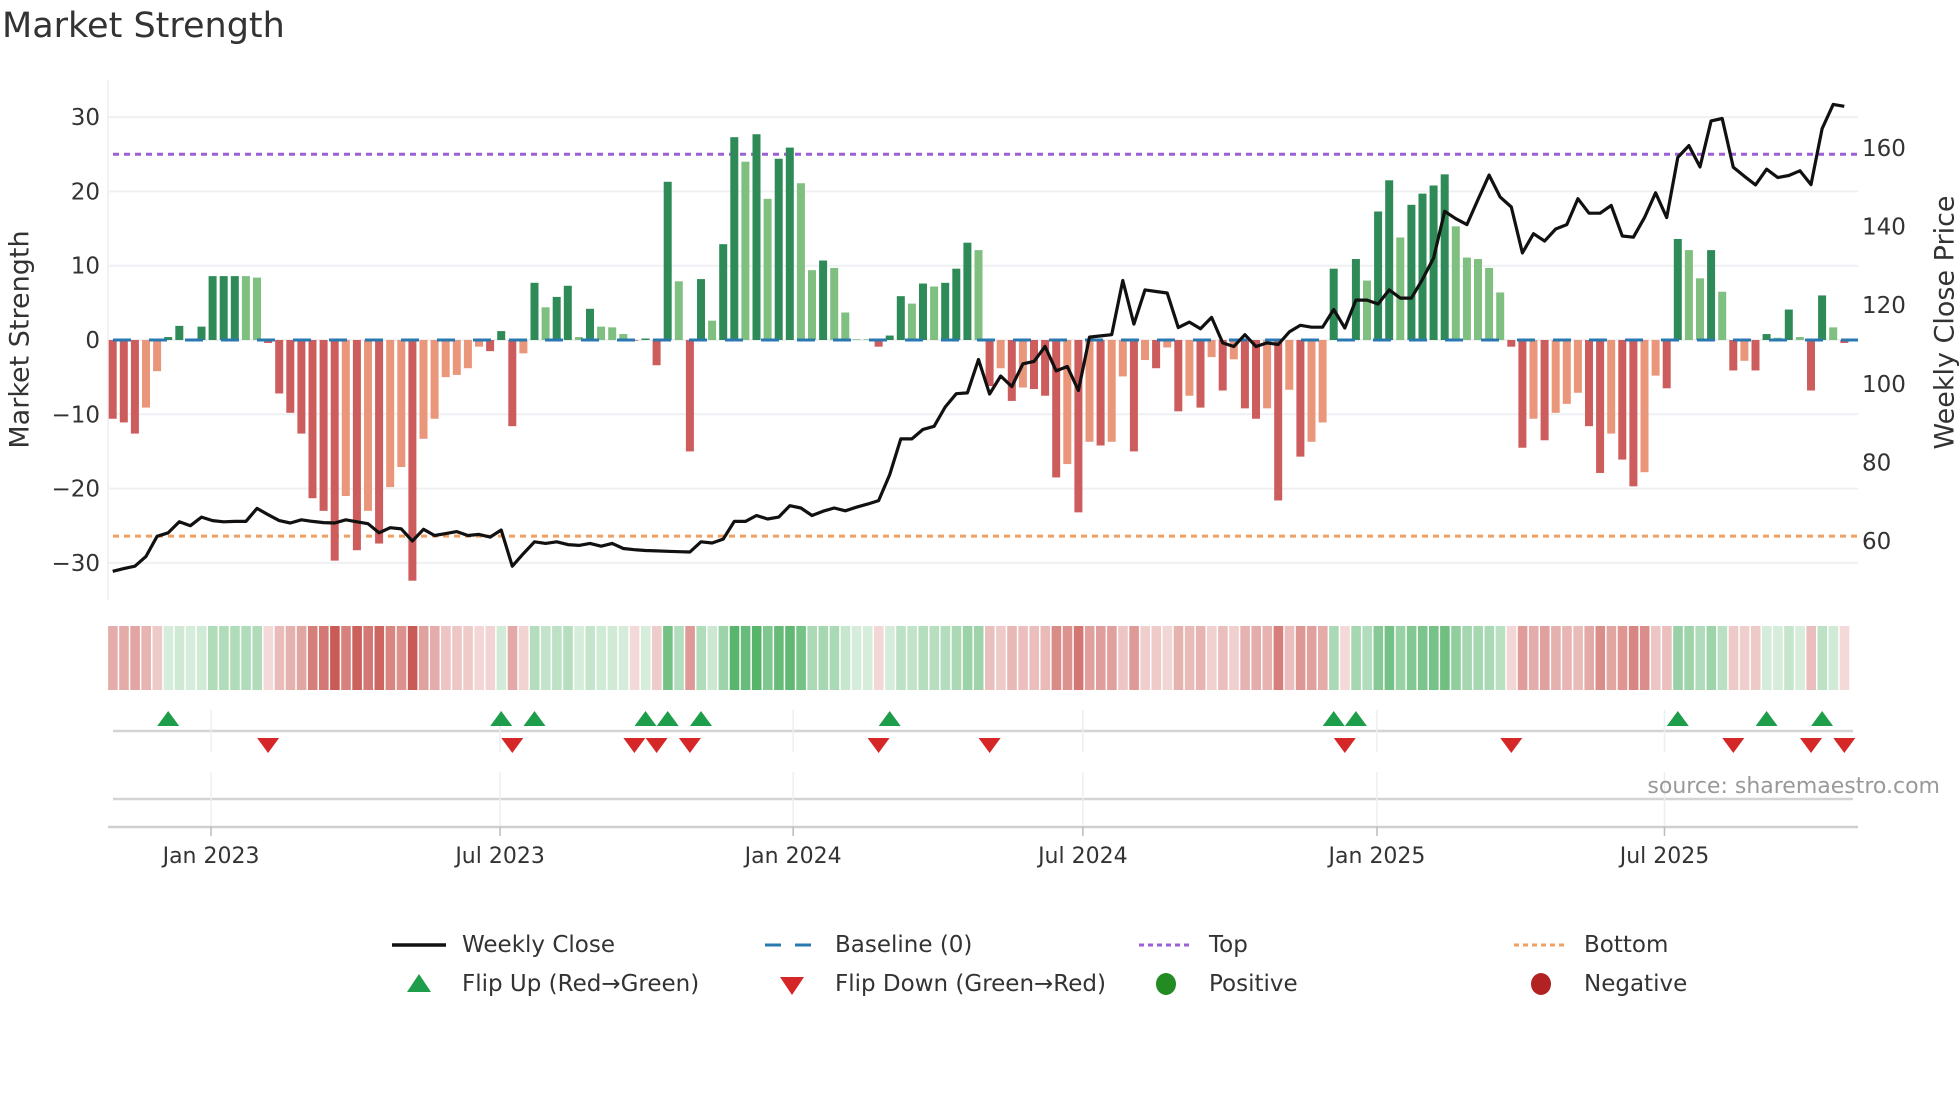 The image size is (1960, 1102). Describe the element at coordinates (1636, 984) in the screenshot. I see `legend-label: Negative` at that location.